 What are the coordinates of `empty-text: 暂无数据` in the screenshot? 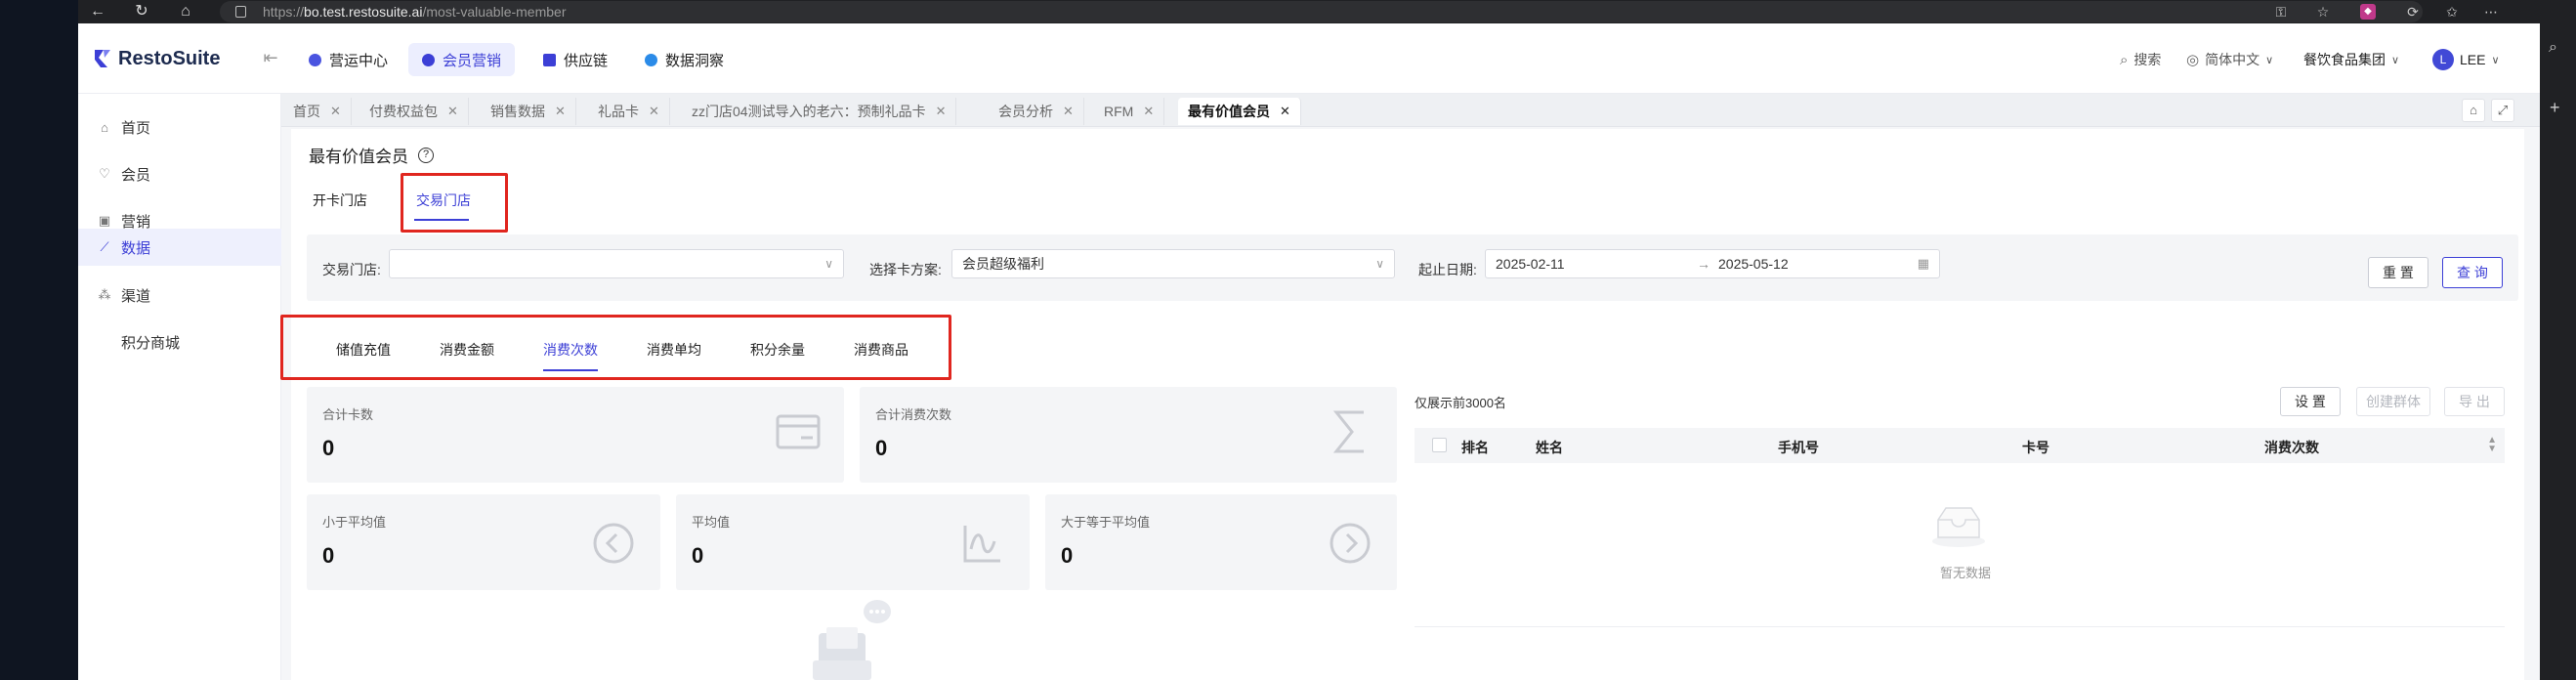 It's located at (1966, 573).